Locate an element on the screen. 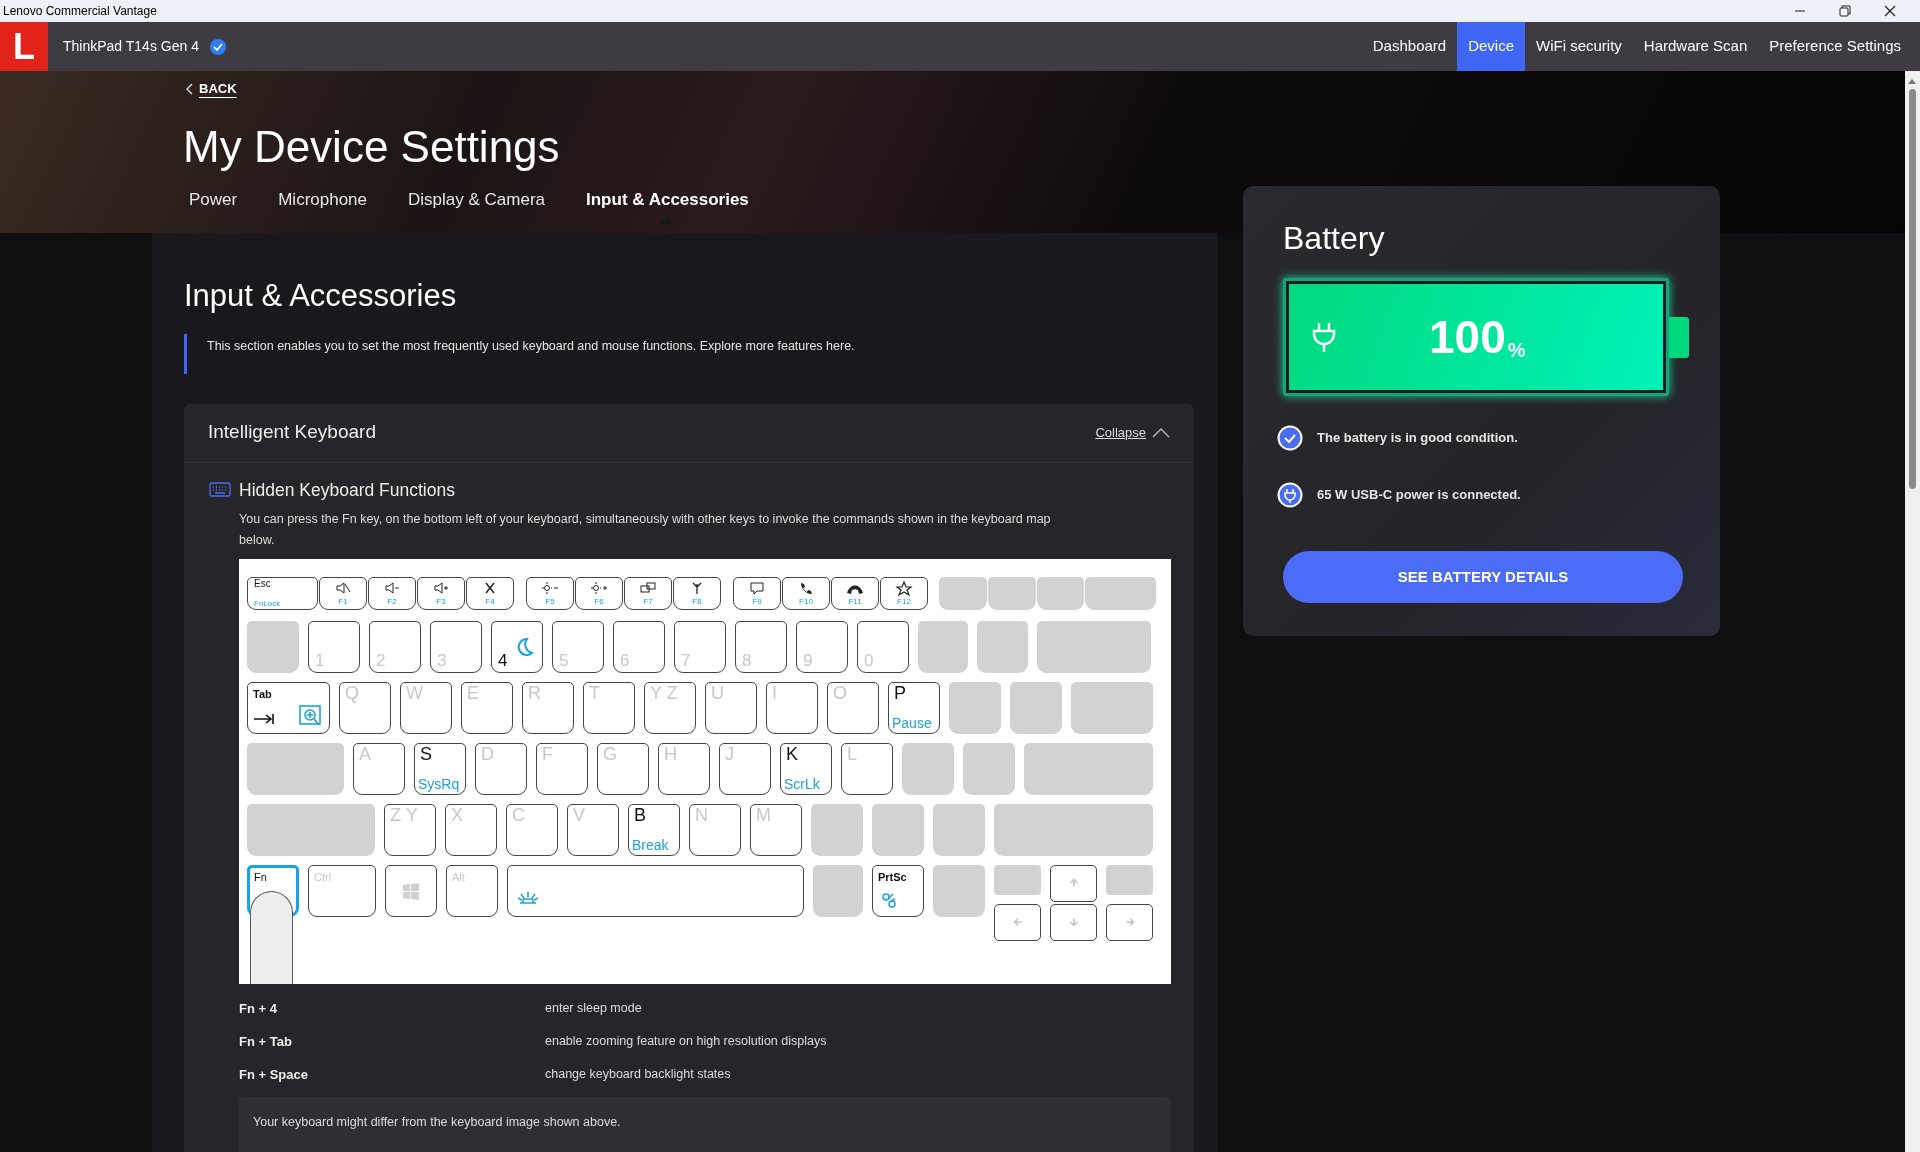 This screenshot has width=1920, height=1152. key-label: Esc is located at coordinates (262, 583).